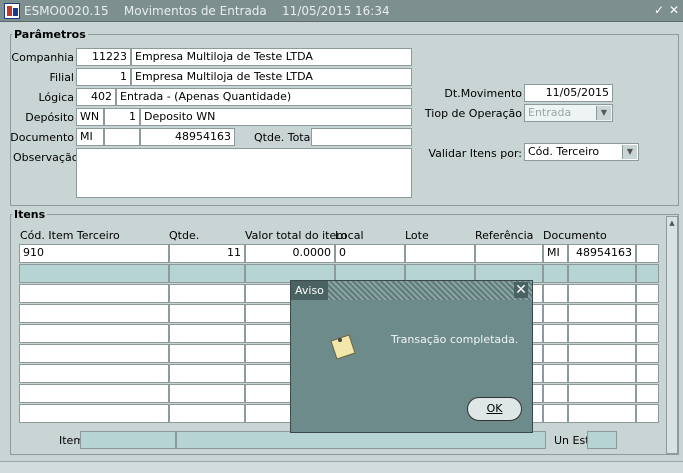 This screenshot has width=683, height=473. I want to click on dialog-message: Transação completada., so click(455, 339).